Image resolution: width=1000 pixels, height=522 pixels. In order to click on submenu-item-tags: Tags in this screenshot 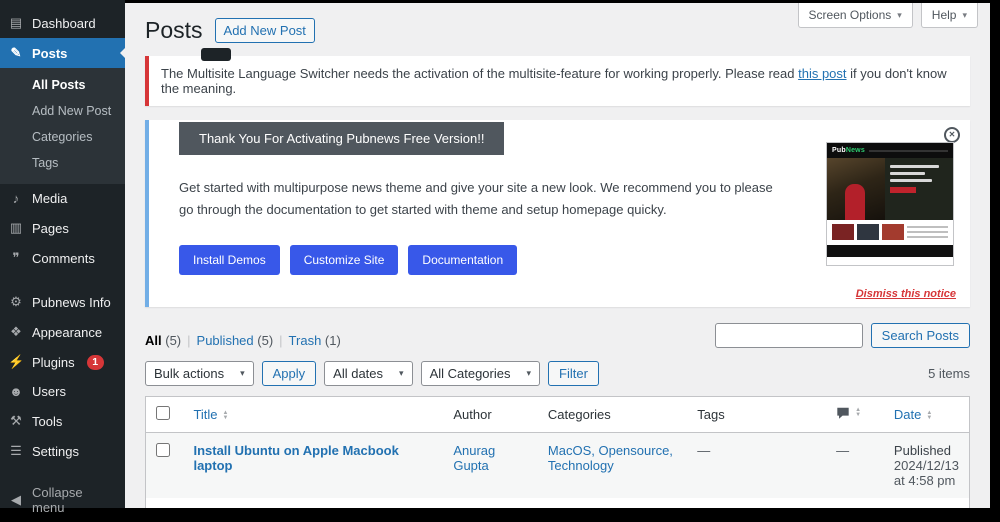, I will do `click(62, 163)`.